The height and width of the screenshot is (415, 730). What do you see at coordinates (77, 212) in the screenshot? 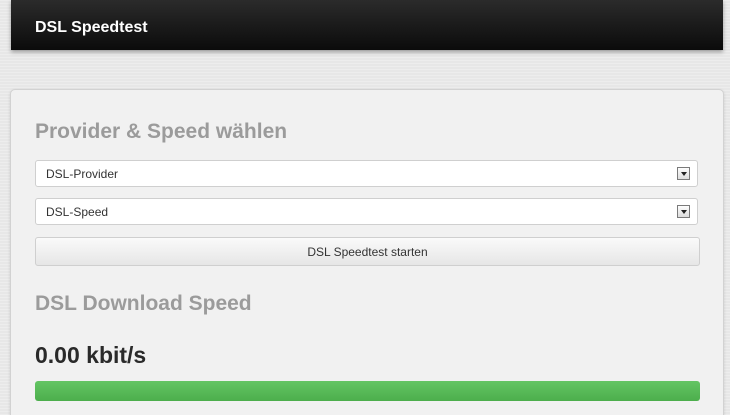
I see `speed-select-value: DSL-Speed` at bounding box center [77, 212].